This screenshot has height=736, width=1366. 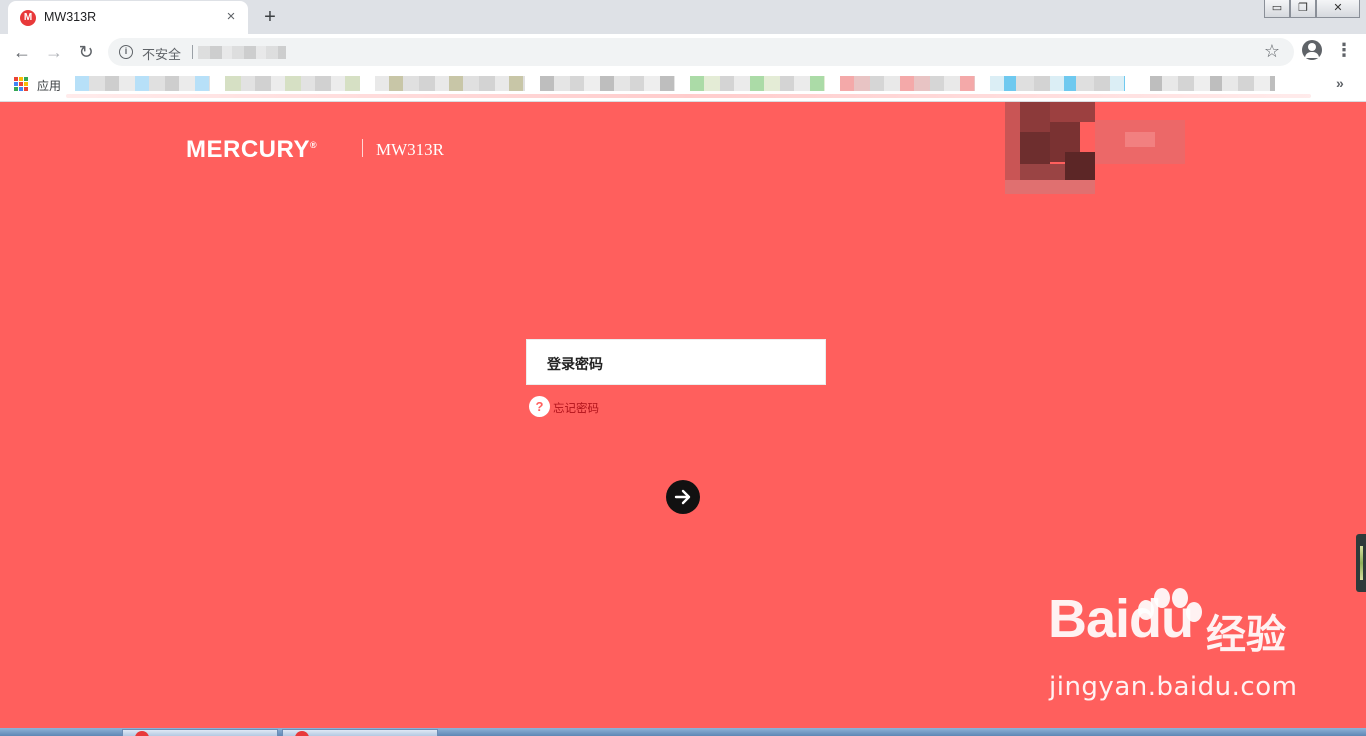 I want to click on browser-toolbar: ← → ↻ i 不安全 ☆, so click(x=683, y=52).